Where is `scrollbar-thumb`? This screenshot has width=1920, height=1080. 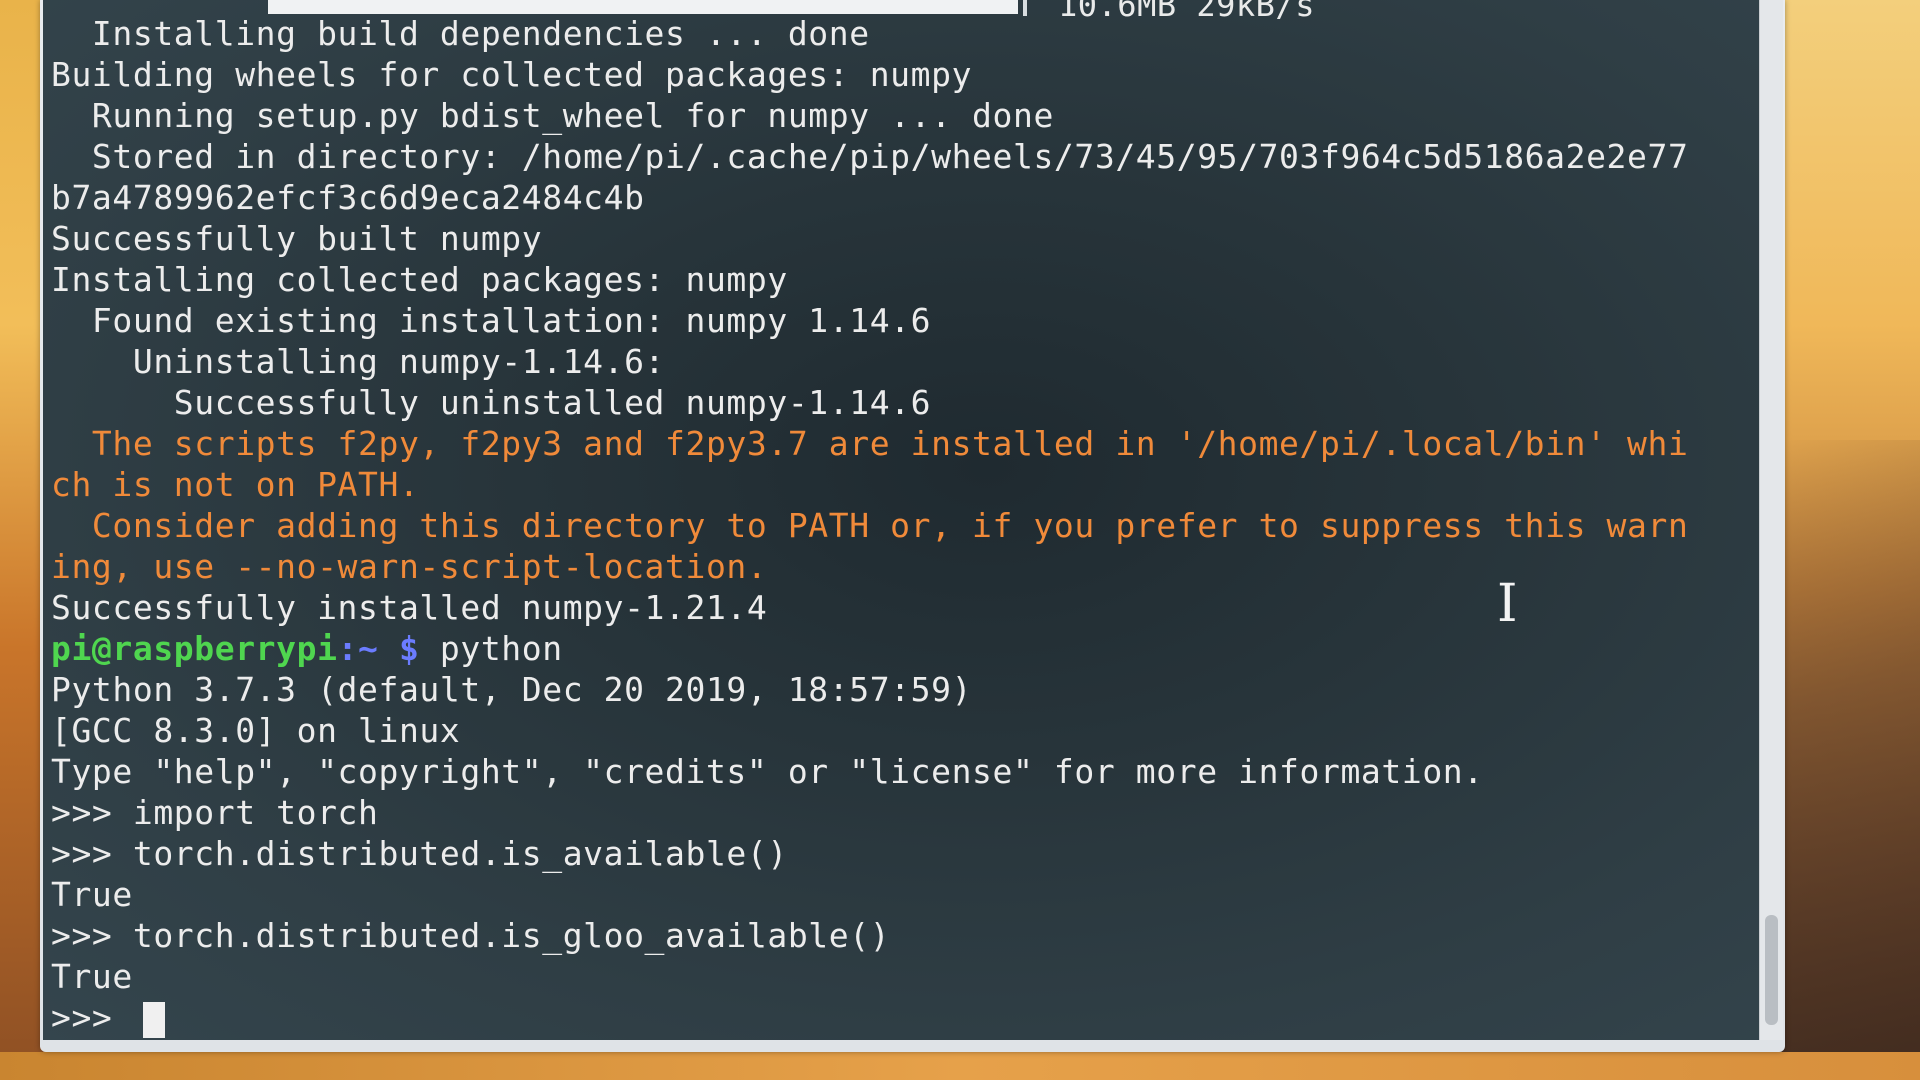 scrollbar-thumb is located at coordinates (1771, 970).